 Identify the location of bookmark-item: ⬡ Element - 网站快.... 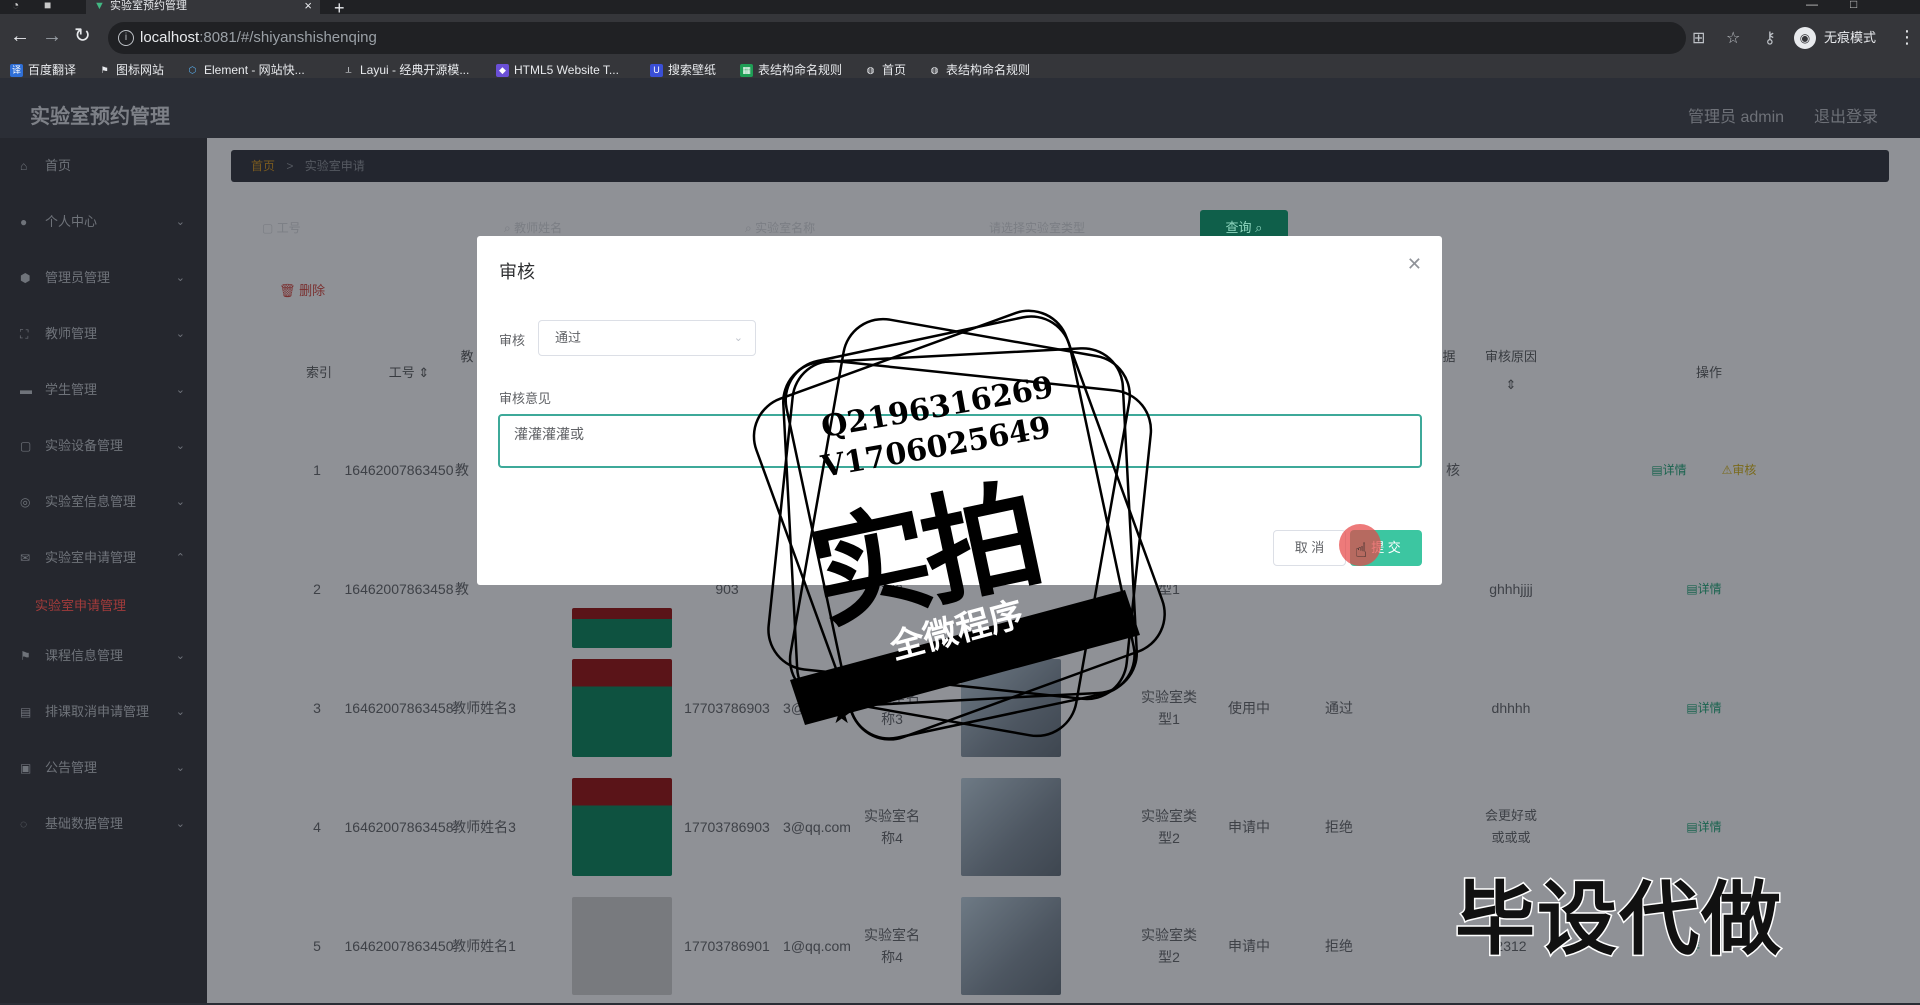
(245, 70).